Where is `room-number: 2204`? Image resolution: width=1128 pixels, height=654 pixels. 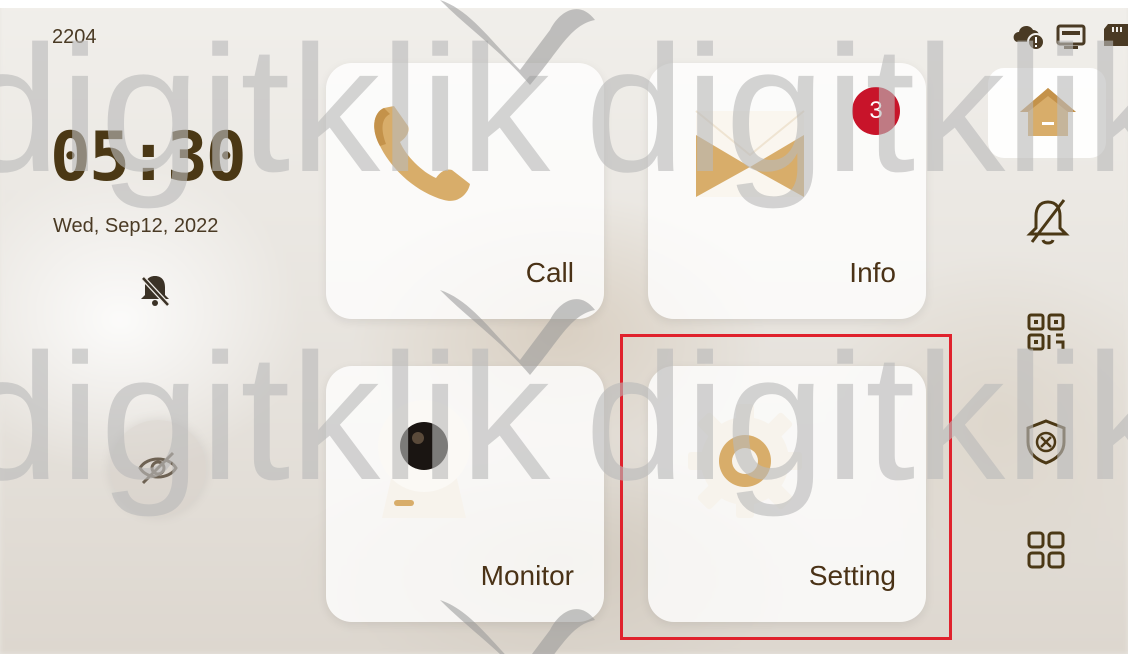
room-number: 2204 is located at coordinates (74, 37).